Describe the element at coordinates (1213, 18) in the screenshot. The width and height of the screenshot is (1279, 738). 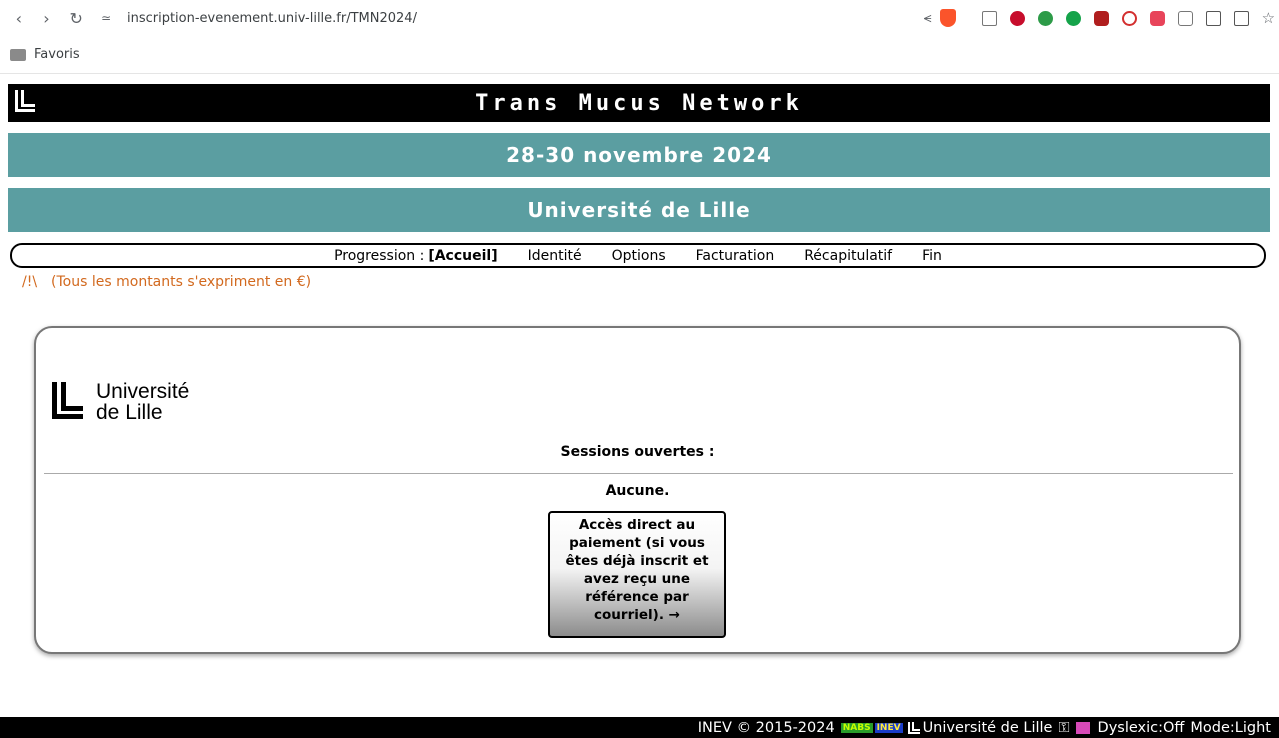
I see `sidebar-icon` at that location.